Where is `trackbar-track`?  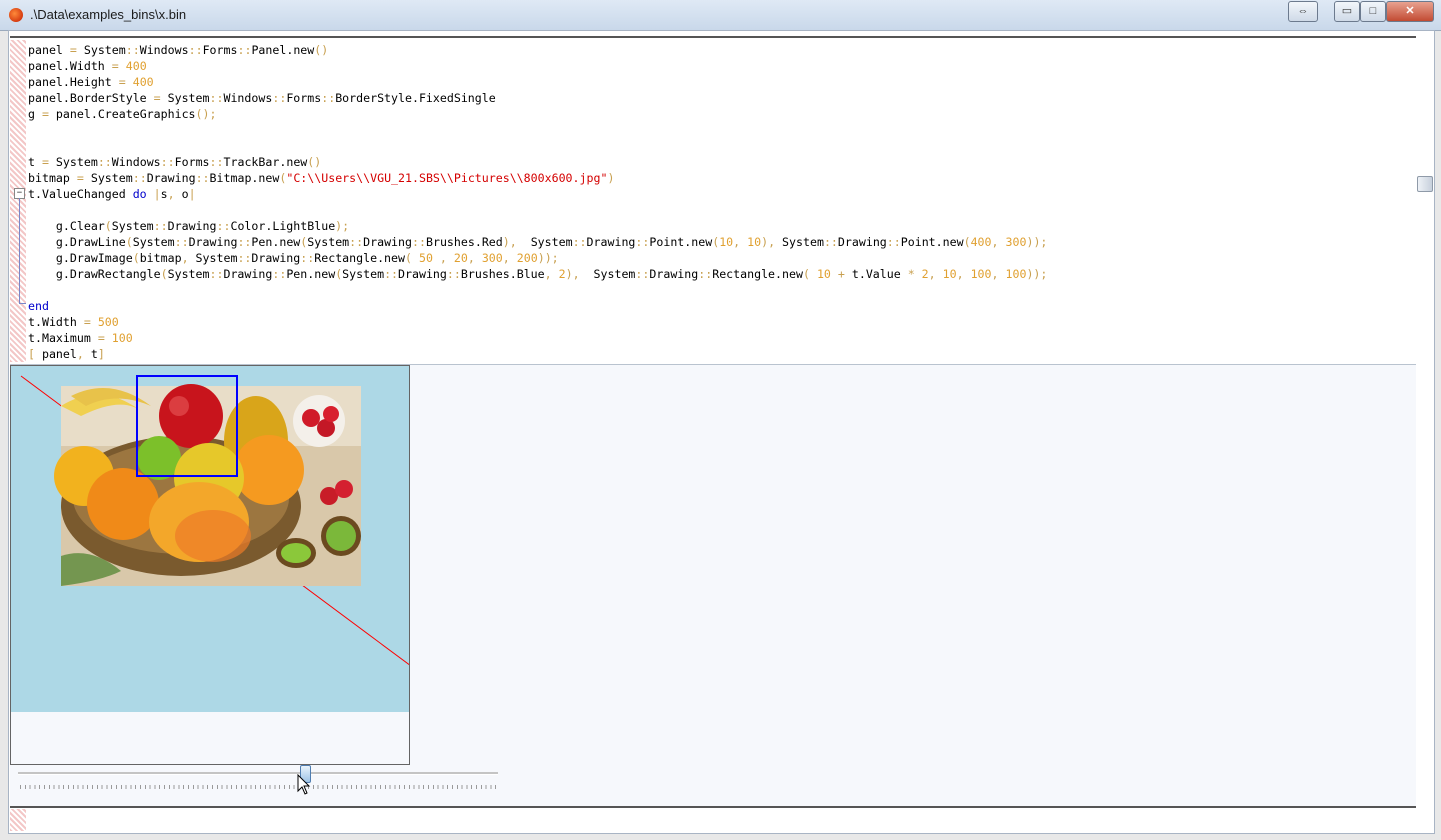
trackbar-track is located at coordinates (258, 773).